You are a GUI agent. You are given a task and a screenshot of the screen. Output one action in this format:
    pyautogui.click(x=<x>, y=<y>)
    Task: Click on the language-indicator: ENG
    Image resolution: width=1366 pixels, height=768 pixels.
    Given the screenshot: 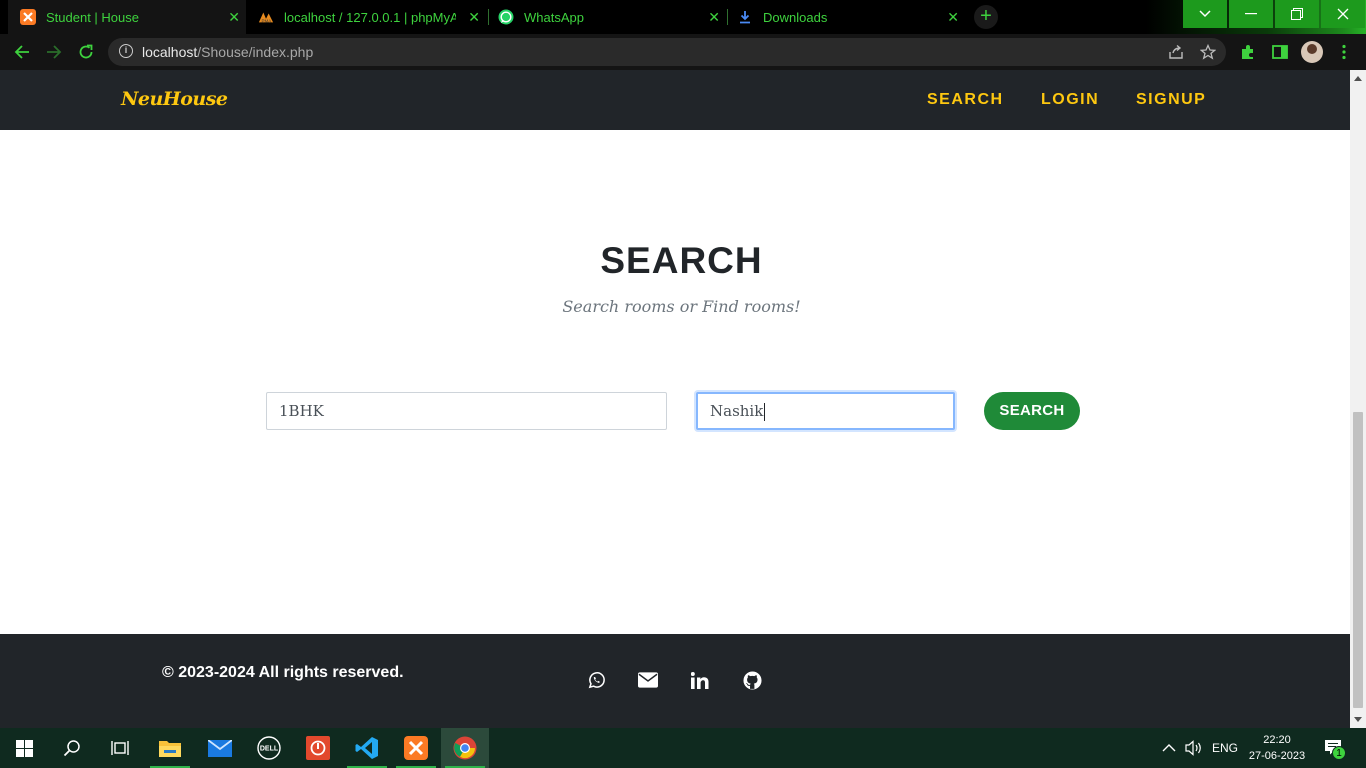 What is the action you would take?
    pyautogui.click(x=1225, y=748)
    